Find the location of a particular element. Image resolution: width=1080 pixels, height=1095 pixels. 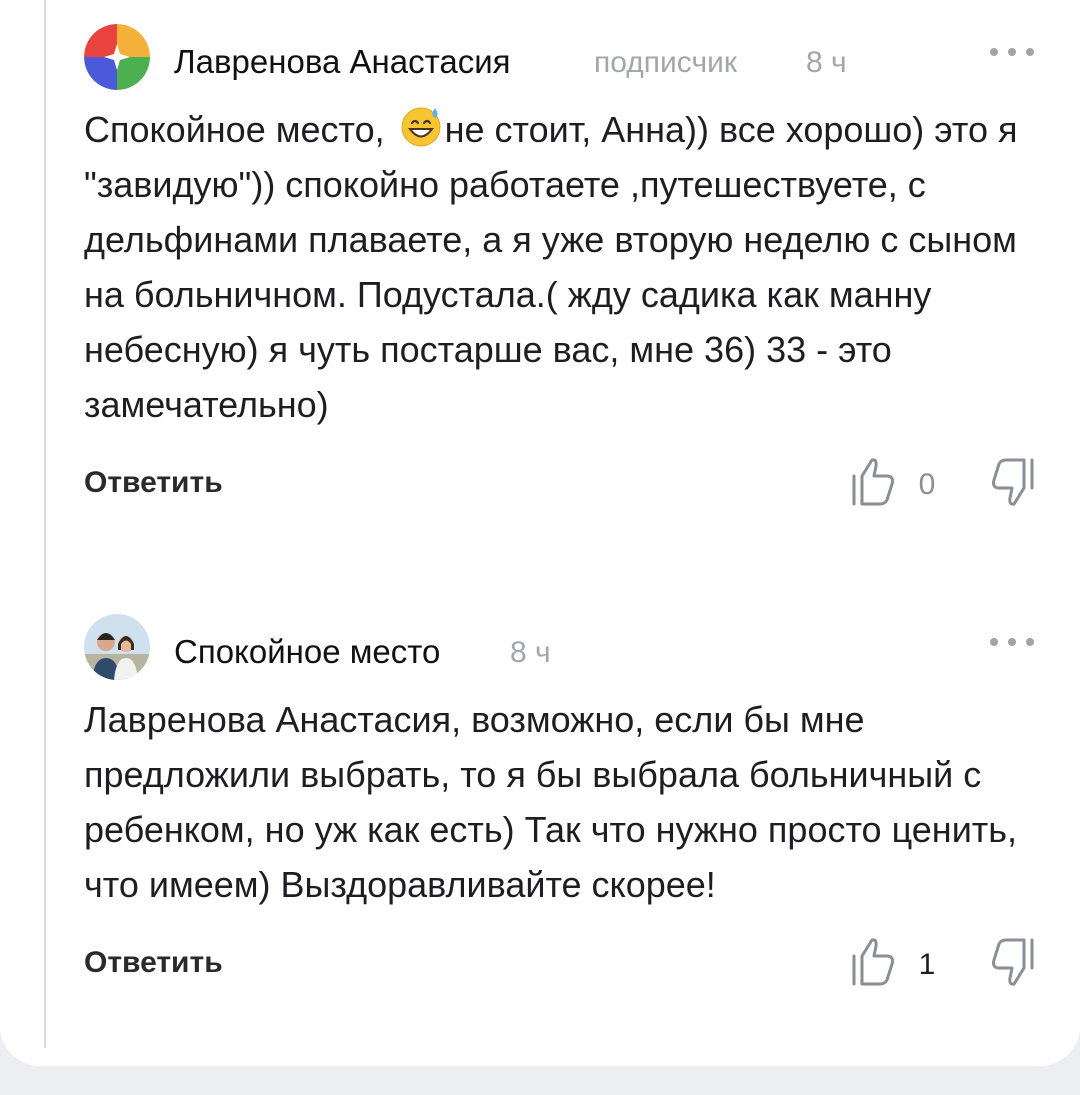

couple-photo-avatar is located at coordinates (117, 647).